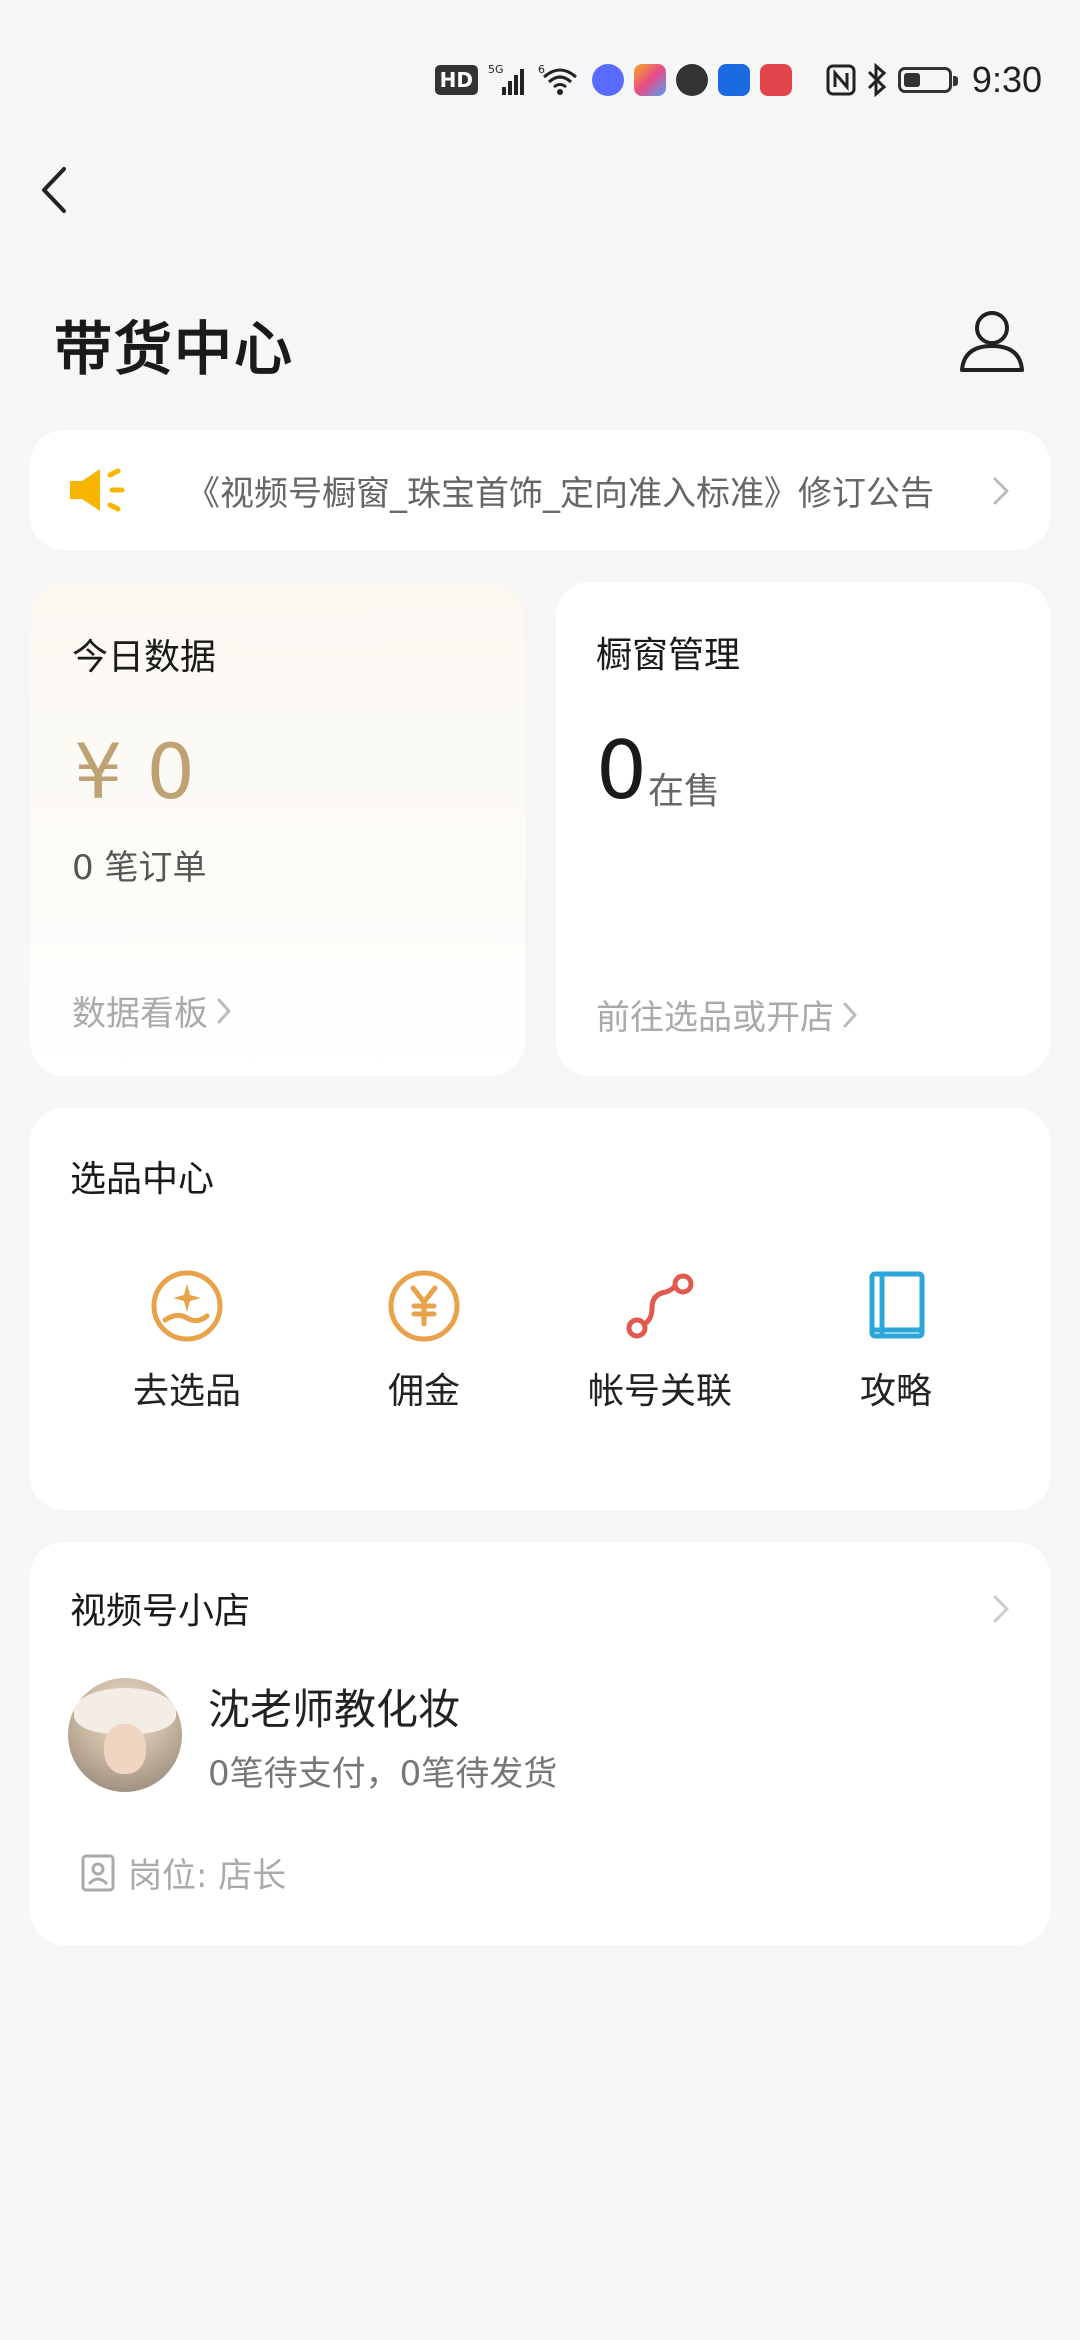 The height and width of the screenshot is (2340, 1080). Describe the element at coordinates (560, 493) in the screenshot. I see `notice-text: 《视频号橱窗_珠宝首饰_定向准入标准》修订公告` at that location.